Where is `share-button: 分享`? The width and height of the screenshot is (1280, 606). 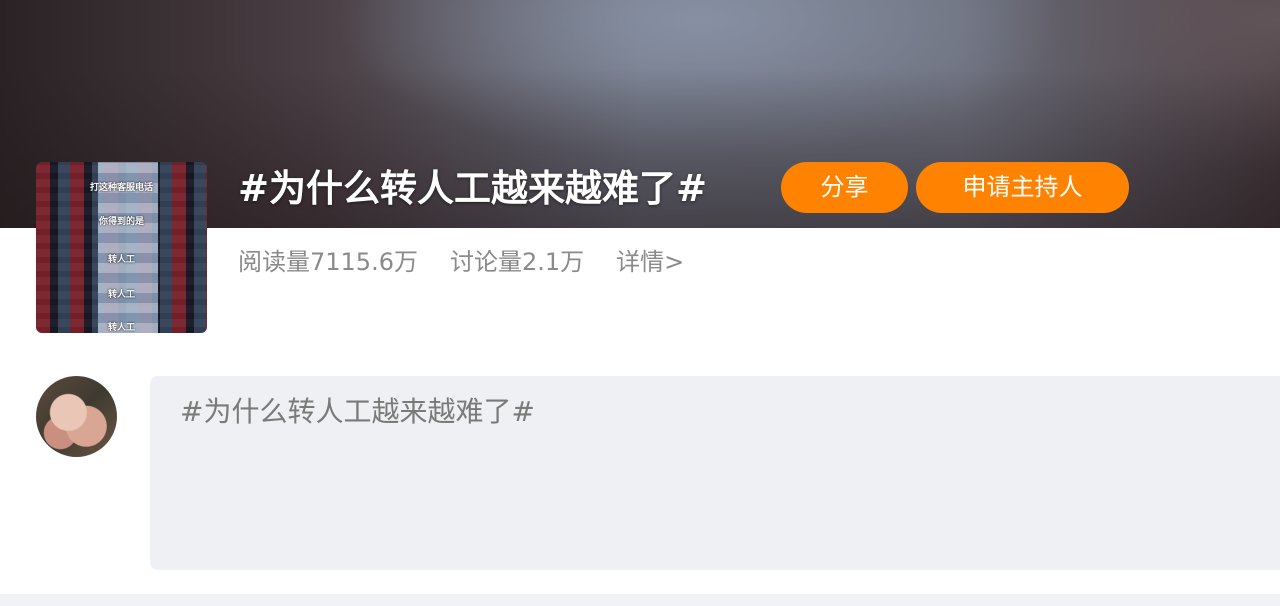 share-button: 分享 is located at coordinates (844, 187).